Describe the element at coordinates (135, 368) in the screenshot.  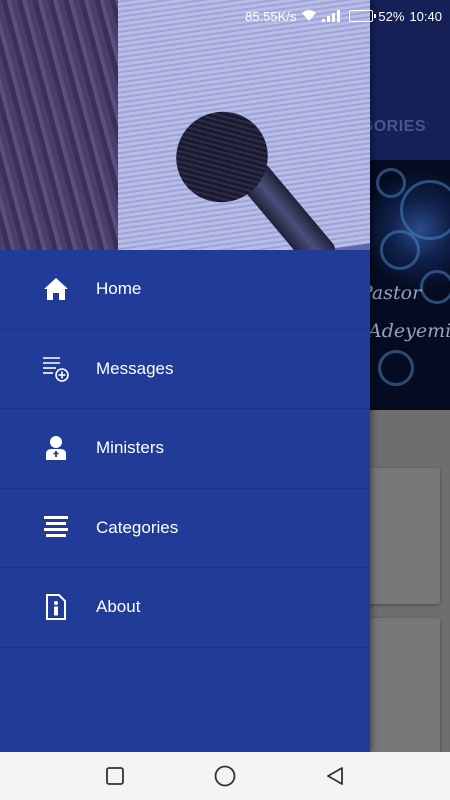
I see `drawer-item-label: Messages` at that location.